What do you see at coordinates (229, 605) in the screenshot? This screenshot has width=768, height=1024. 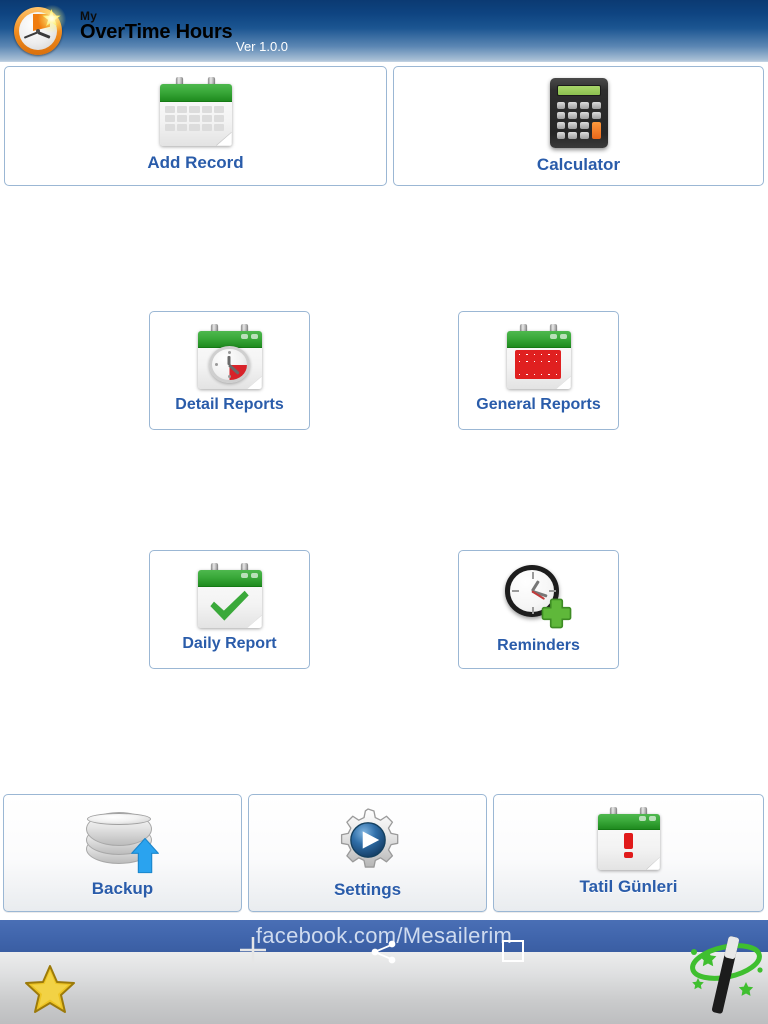 I see `check-icon` at bounding box center [229, 605].